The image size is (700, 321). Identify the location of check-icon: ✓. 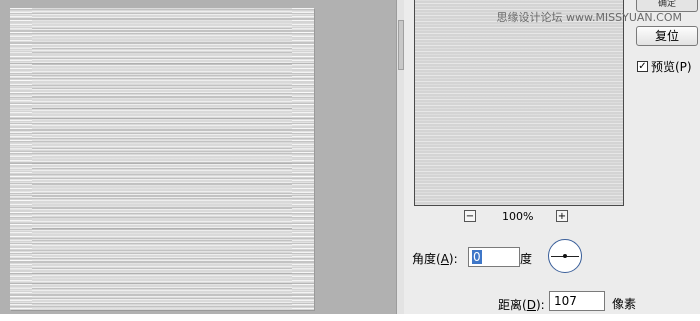
(642, 66).